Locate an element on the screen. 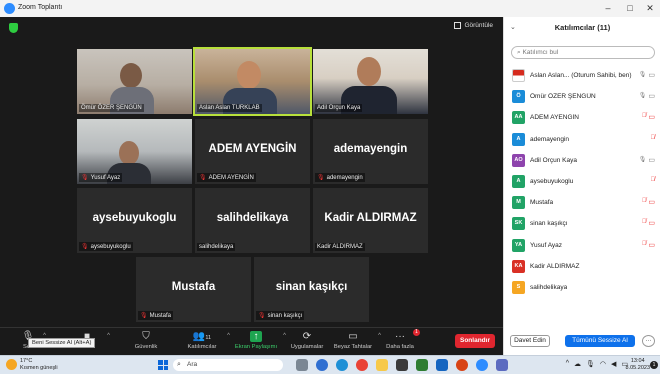 The height and width of the screenshot is (374, 660). participant-row: Ssalihdelikaya is located at coordinates (582, 287).